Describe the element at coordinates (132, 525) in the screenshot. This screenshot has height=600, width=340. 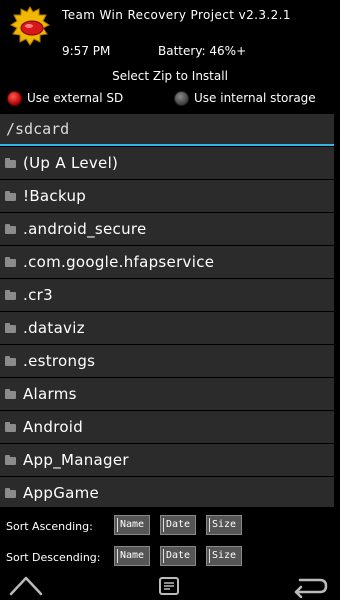
I see `sort-ascending-name-button: Name` at that location.